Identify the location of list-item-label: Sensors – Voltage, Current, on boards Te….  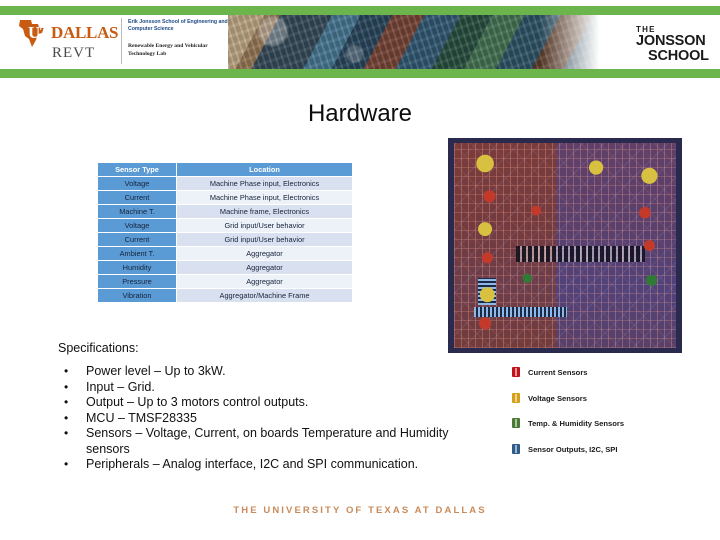
(267, 441).